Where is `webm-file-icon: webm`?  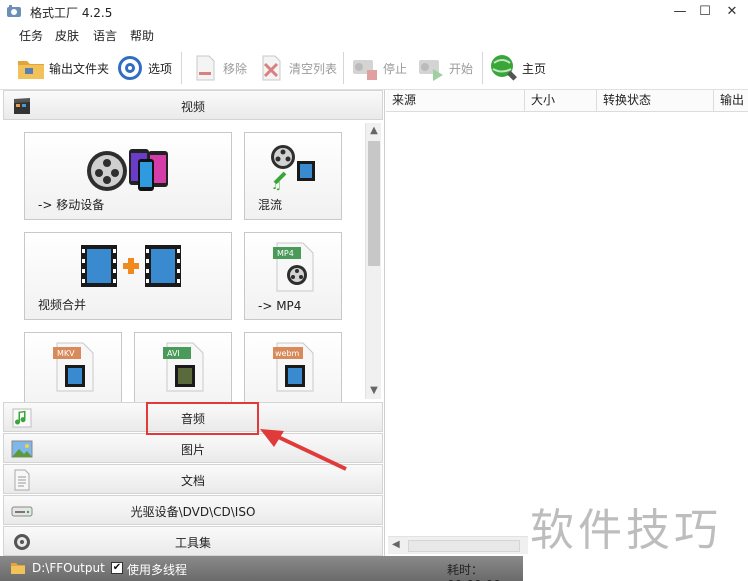 webm-file-icon: webm is located at coordinates (293, 367).